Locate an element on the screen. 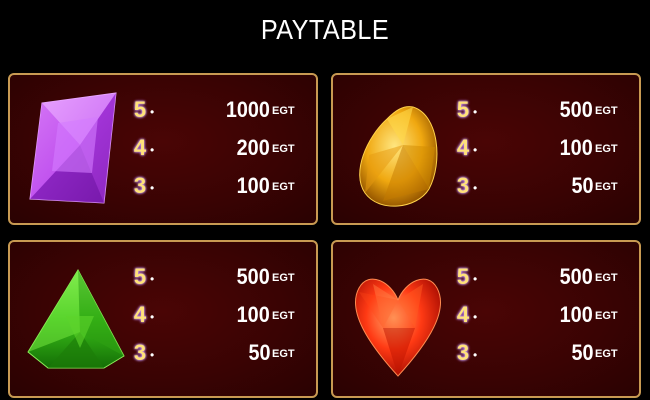 Image resolution: width=650 pixels, height=400 pixels. payout-row: 3 • 100 EGT is located at coordinates (220, 192).